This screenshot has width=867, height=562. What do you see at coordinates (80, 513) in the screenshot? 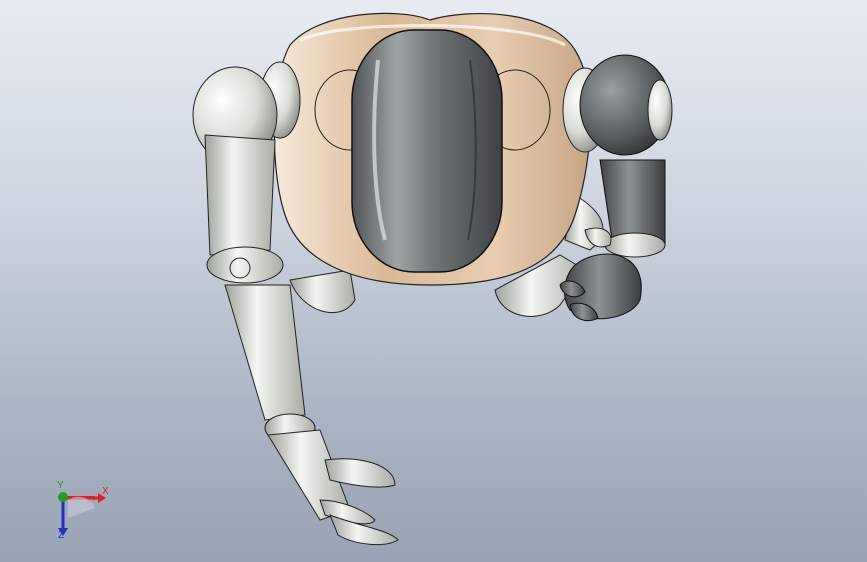
I see `coordinate-triad: X Y Z` at bounding box center [80, 513].